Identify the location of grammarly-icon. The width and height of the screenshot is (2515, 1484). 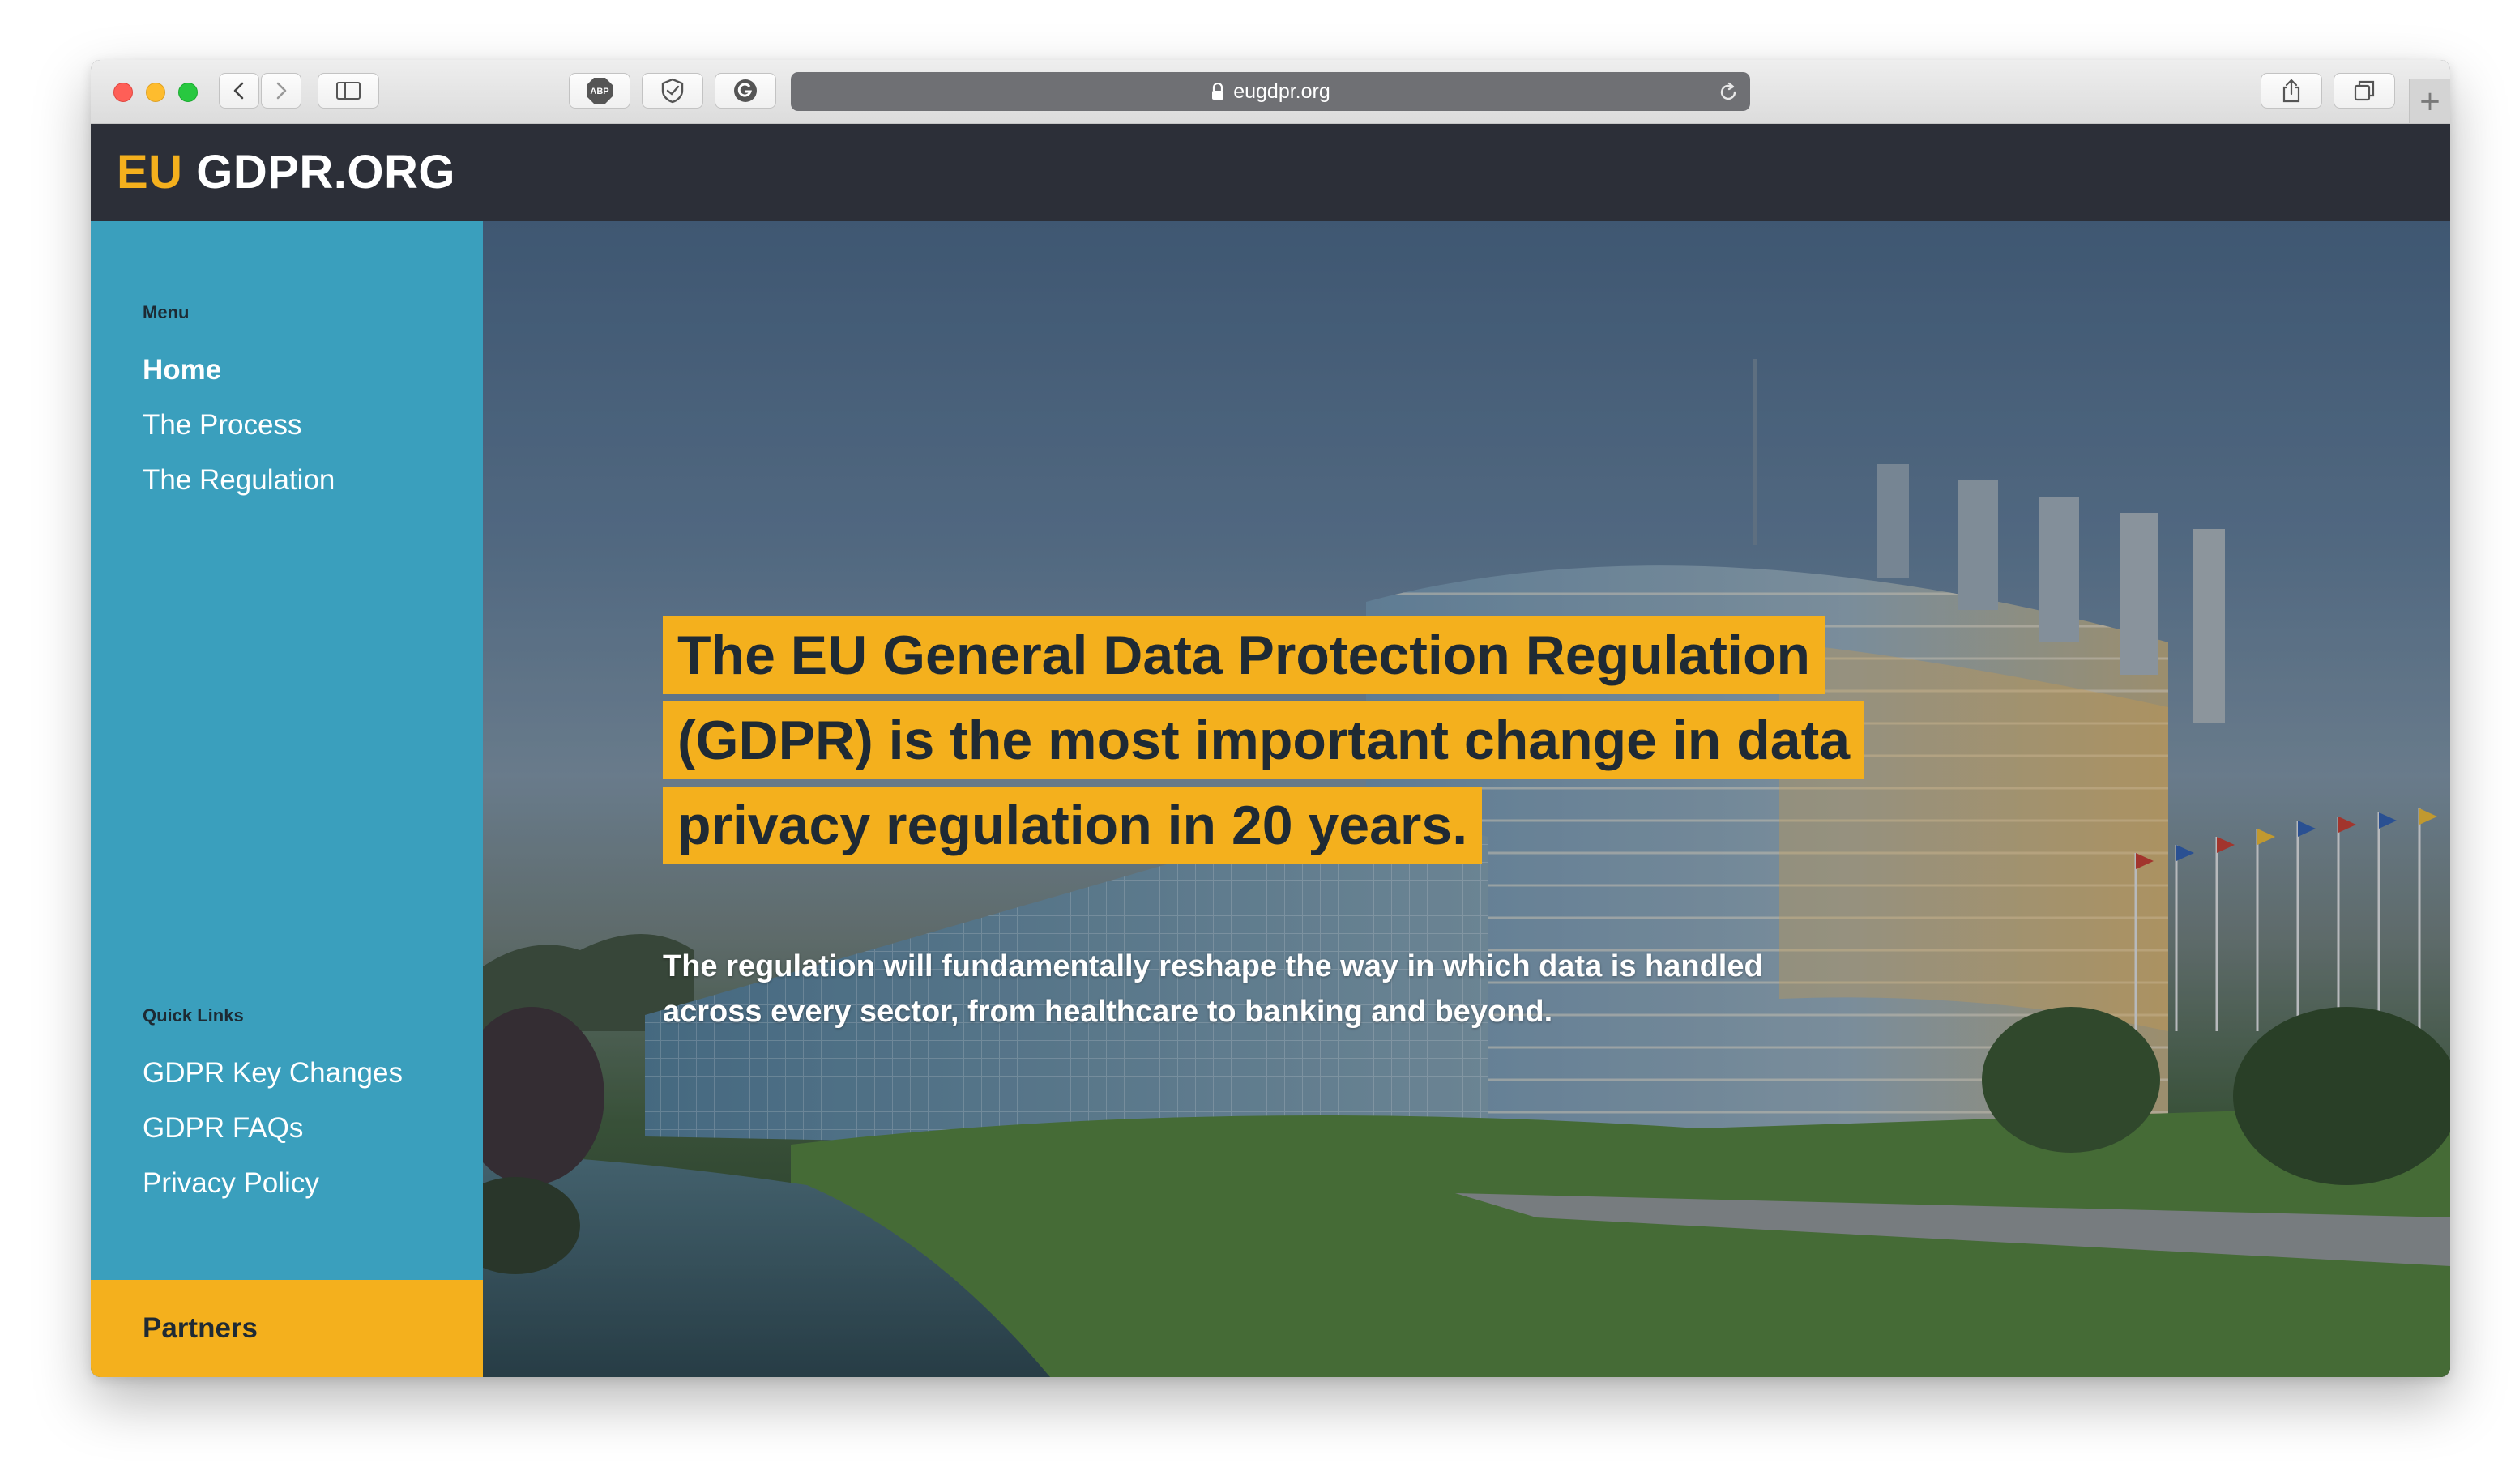
(746, 90).